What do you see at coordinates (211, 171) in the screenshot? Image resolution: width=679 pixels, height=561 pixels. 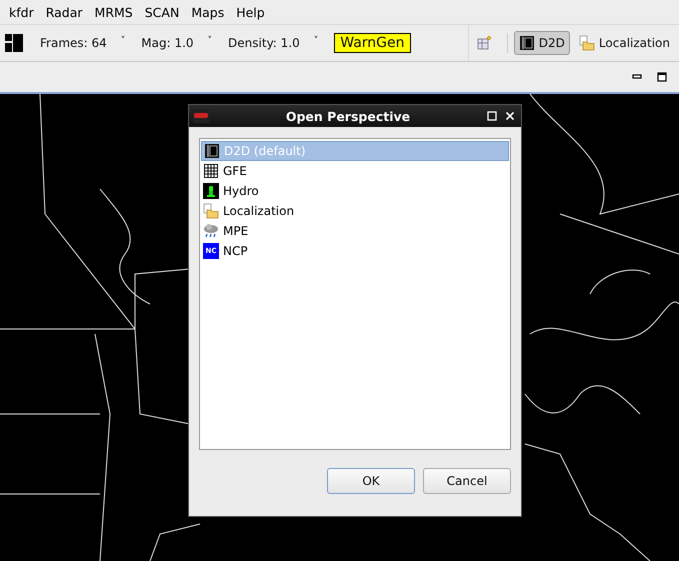 I see `grid-icon` at bounding box center [211, 171].